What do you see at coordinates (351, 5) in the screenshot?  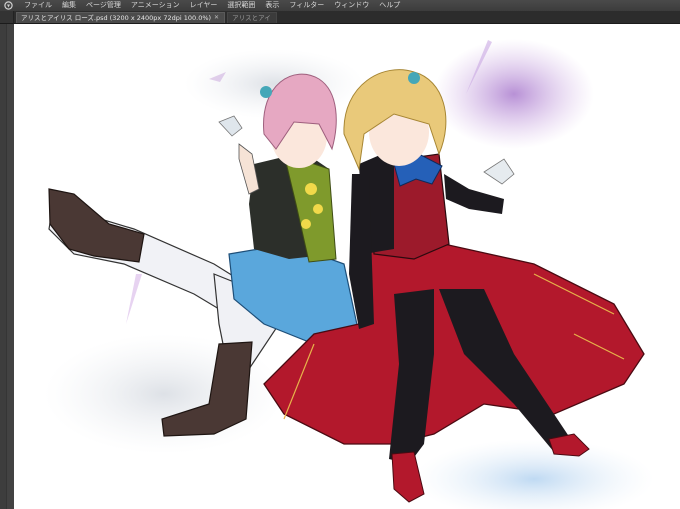 I see `menu-window: ウィンドウ` at bounding box center [351, 5].